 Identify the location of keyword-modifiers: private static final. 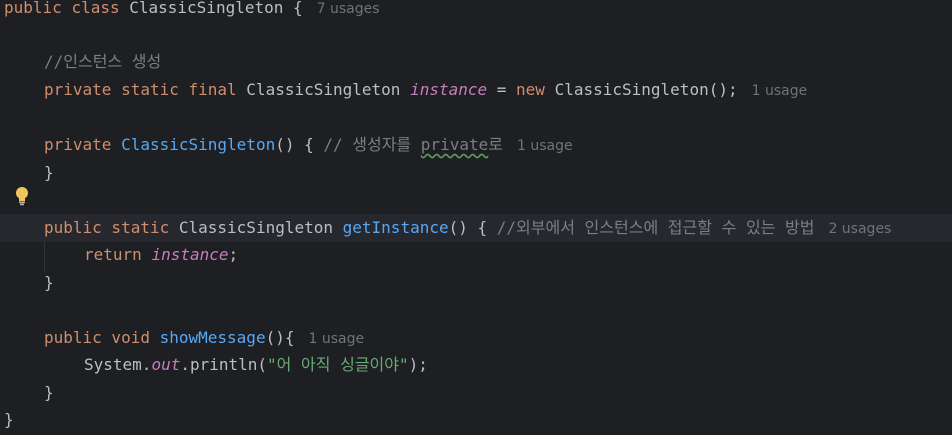
(140, 89).